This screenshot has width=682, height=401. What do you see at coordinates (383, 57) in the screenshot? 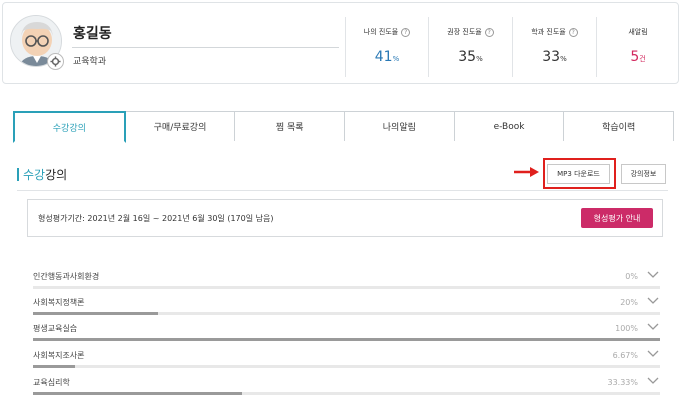
I see `stat-value: 41` at bounding box center [383, 57].